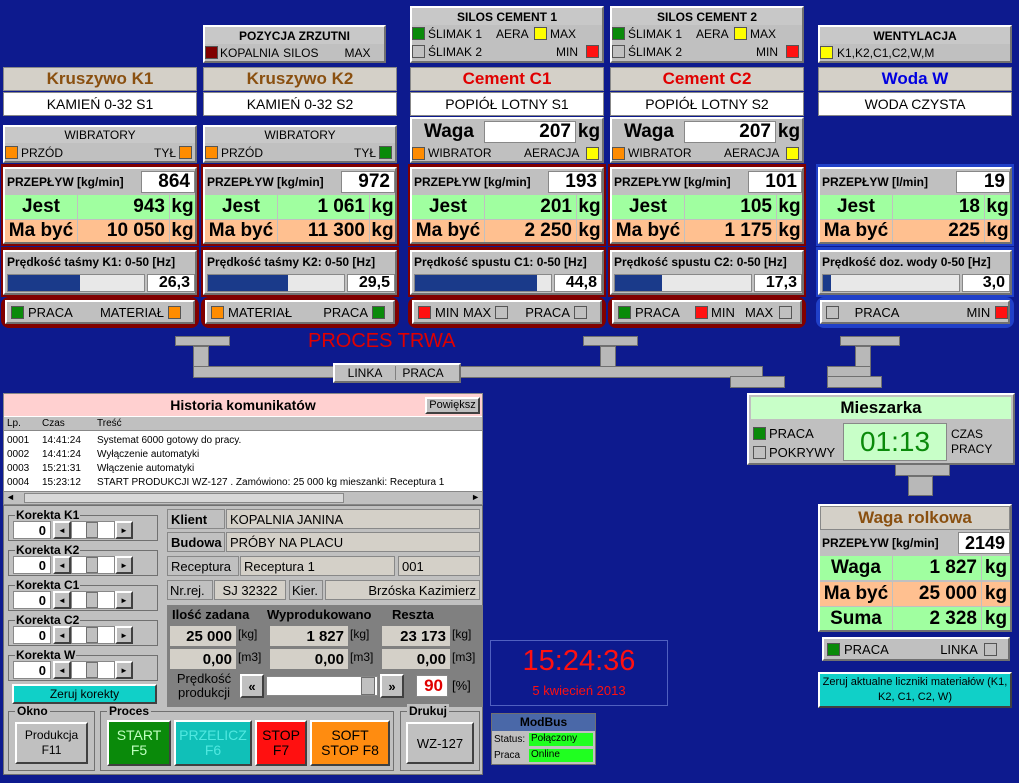  What do you see at coordinates (252, 686) in the screenshot?
I see `speed-decrease-button: «` at bounding box center [252, 686].